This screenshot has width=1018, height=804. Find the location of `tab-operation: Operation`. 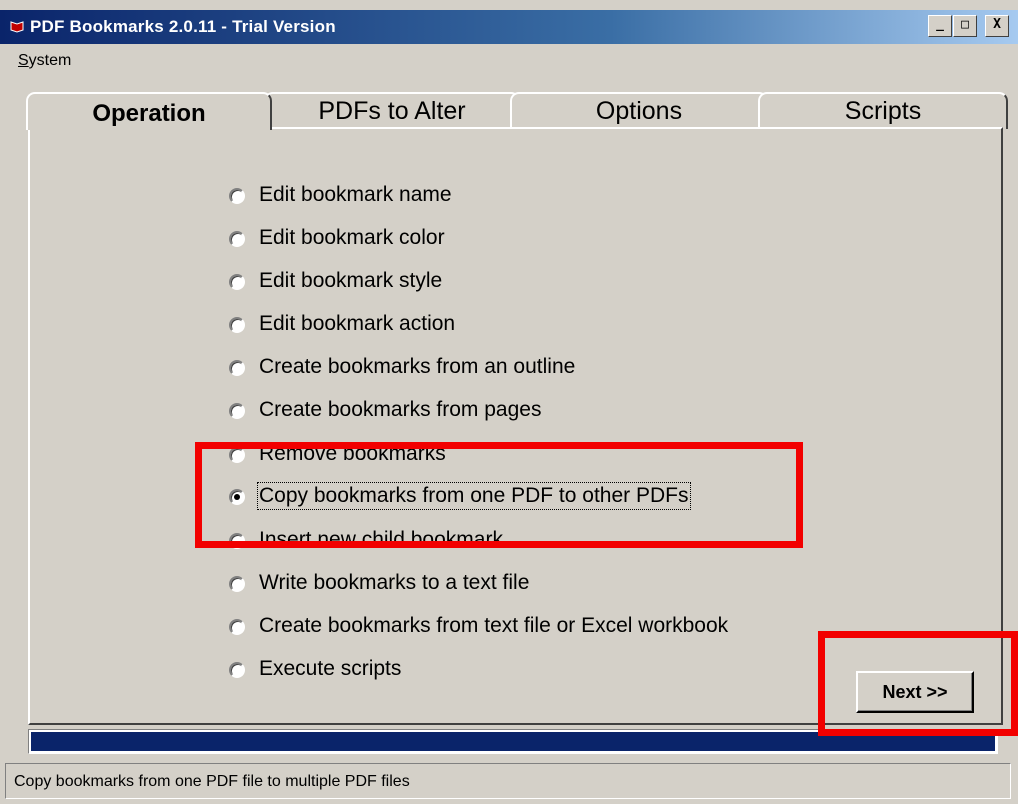

tab-operation: Operation is located at coordinates (149, 111).